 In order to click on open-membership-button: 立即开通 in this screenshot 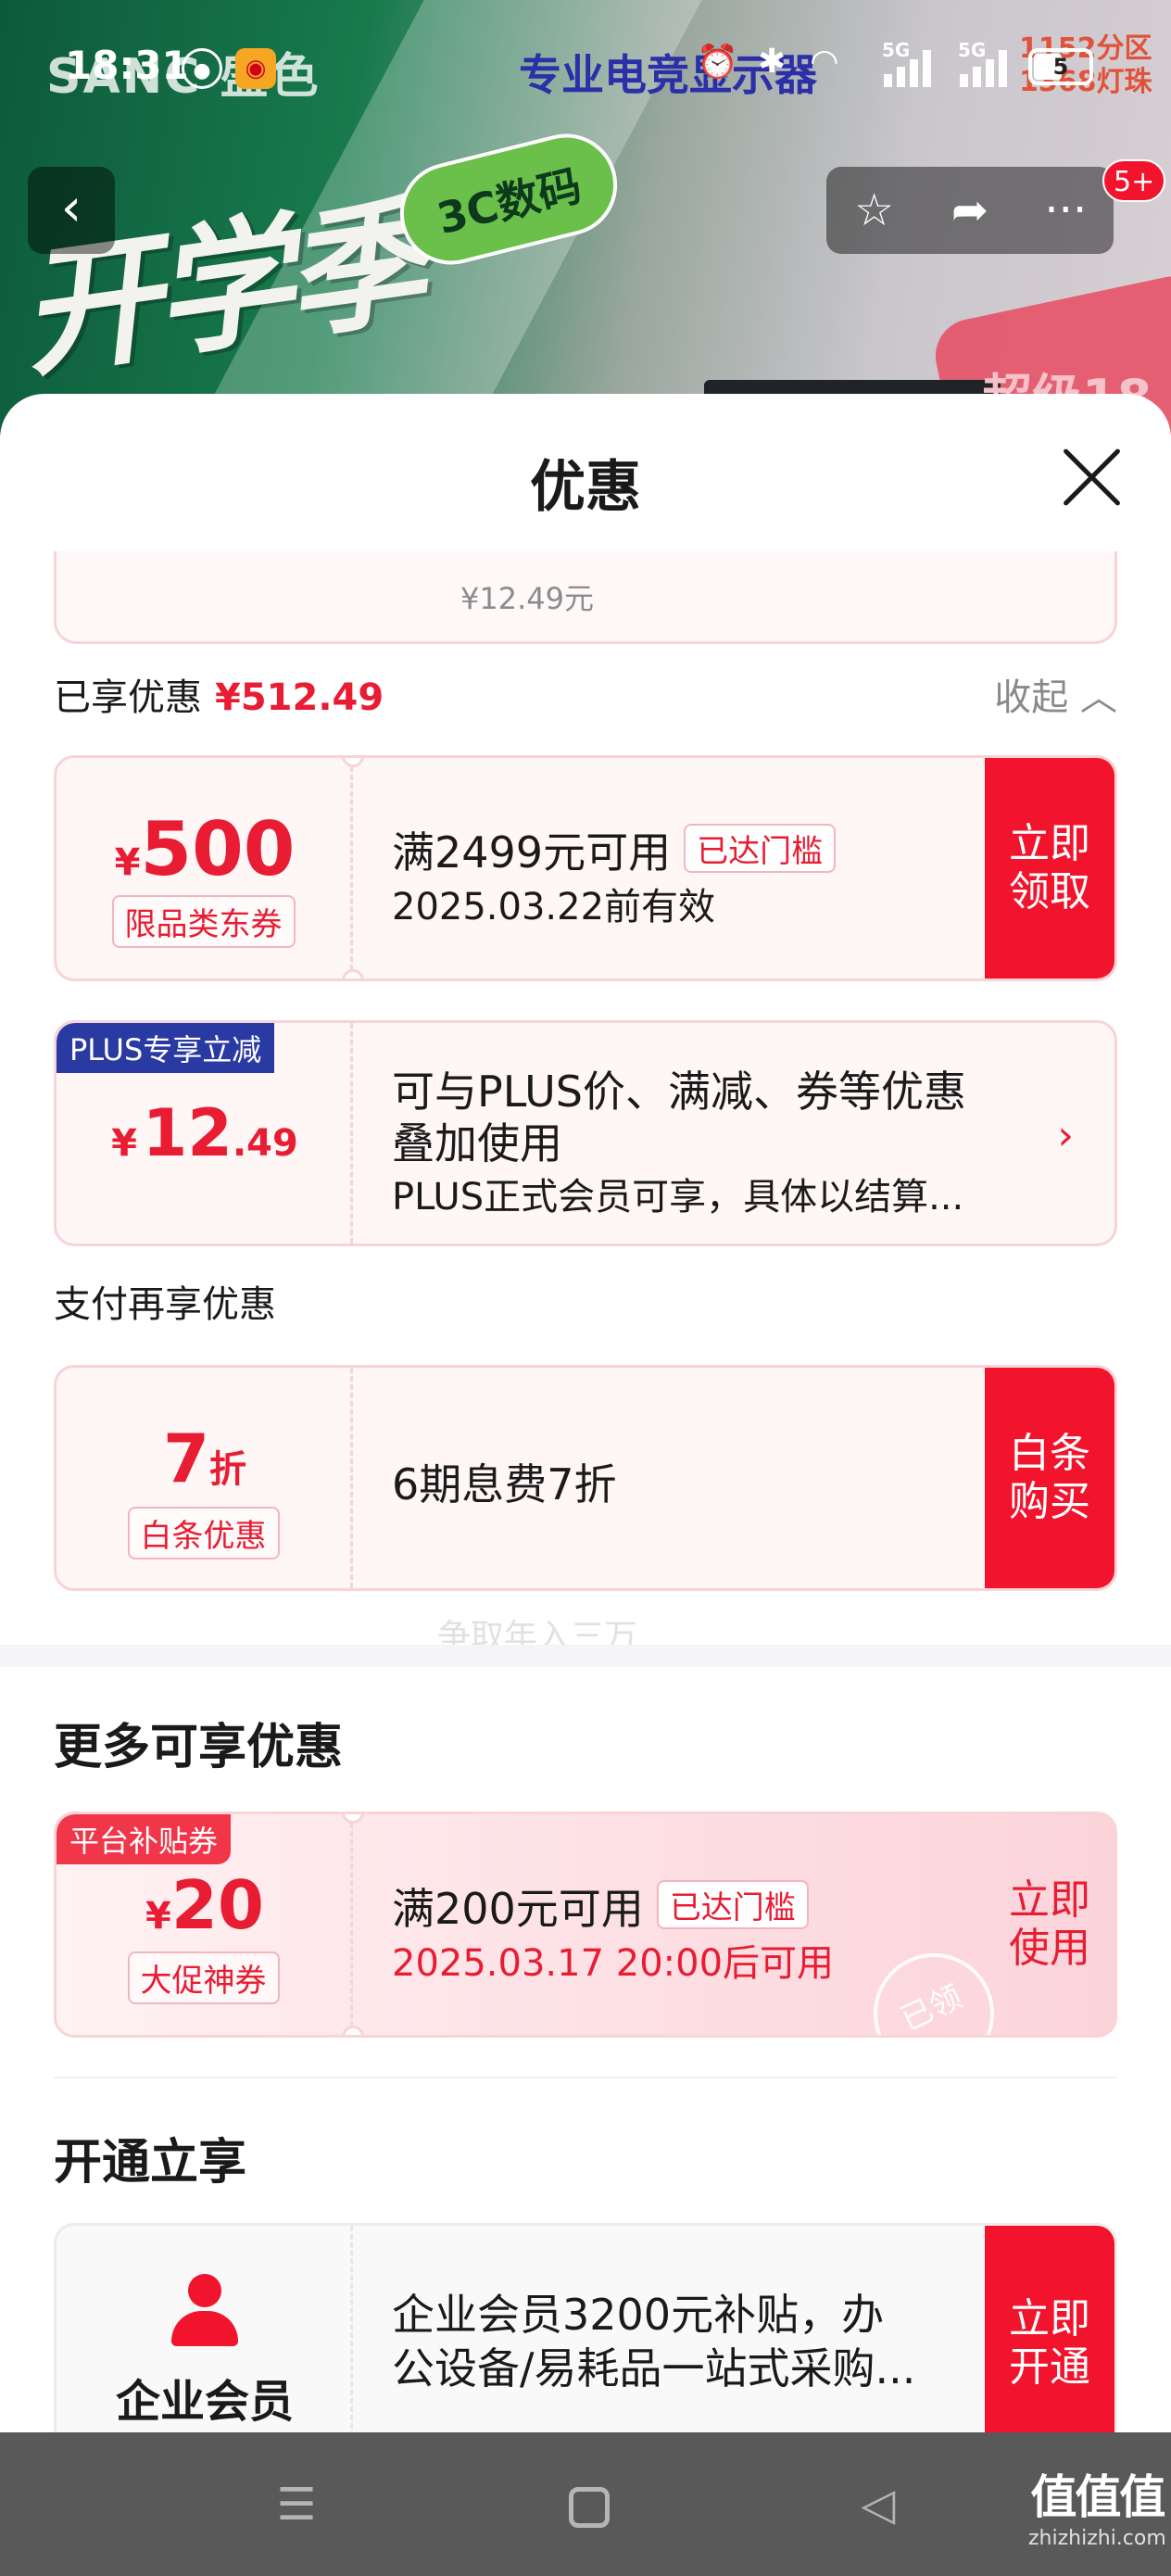, I will do `click(1050, 2329)`.